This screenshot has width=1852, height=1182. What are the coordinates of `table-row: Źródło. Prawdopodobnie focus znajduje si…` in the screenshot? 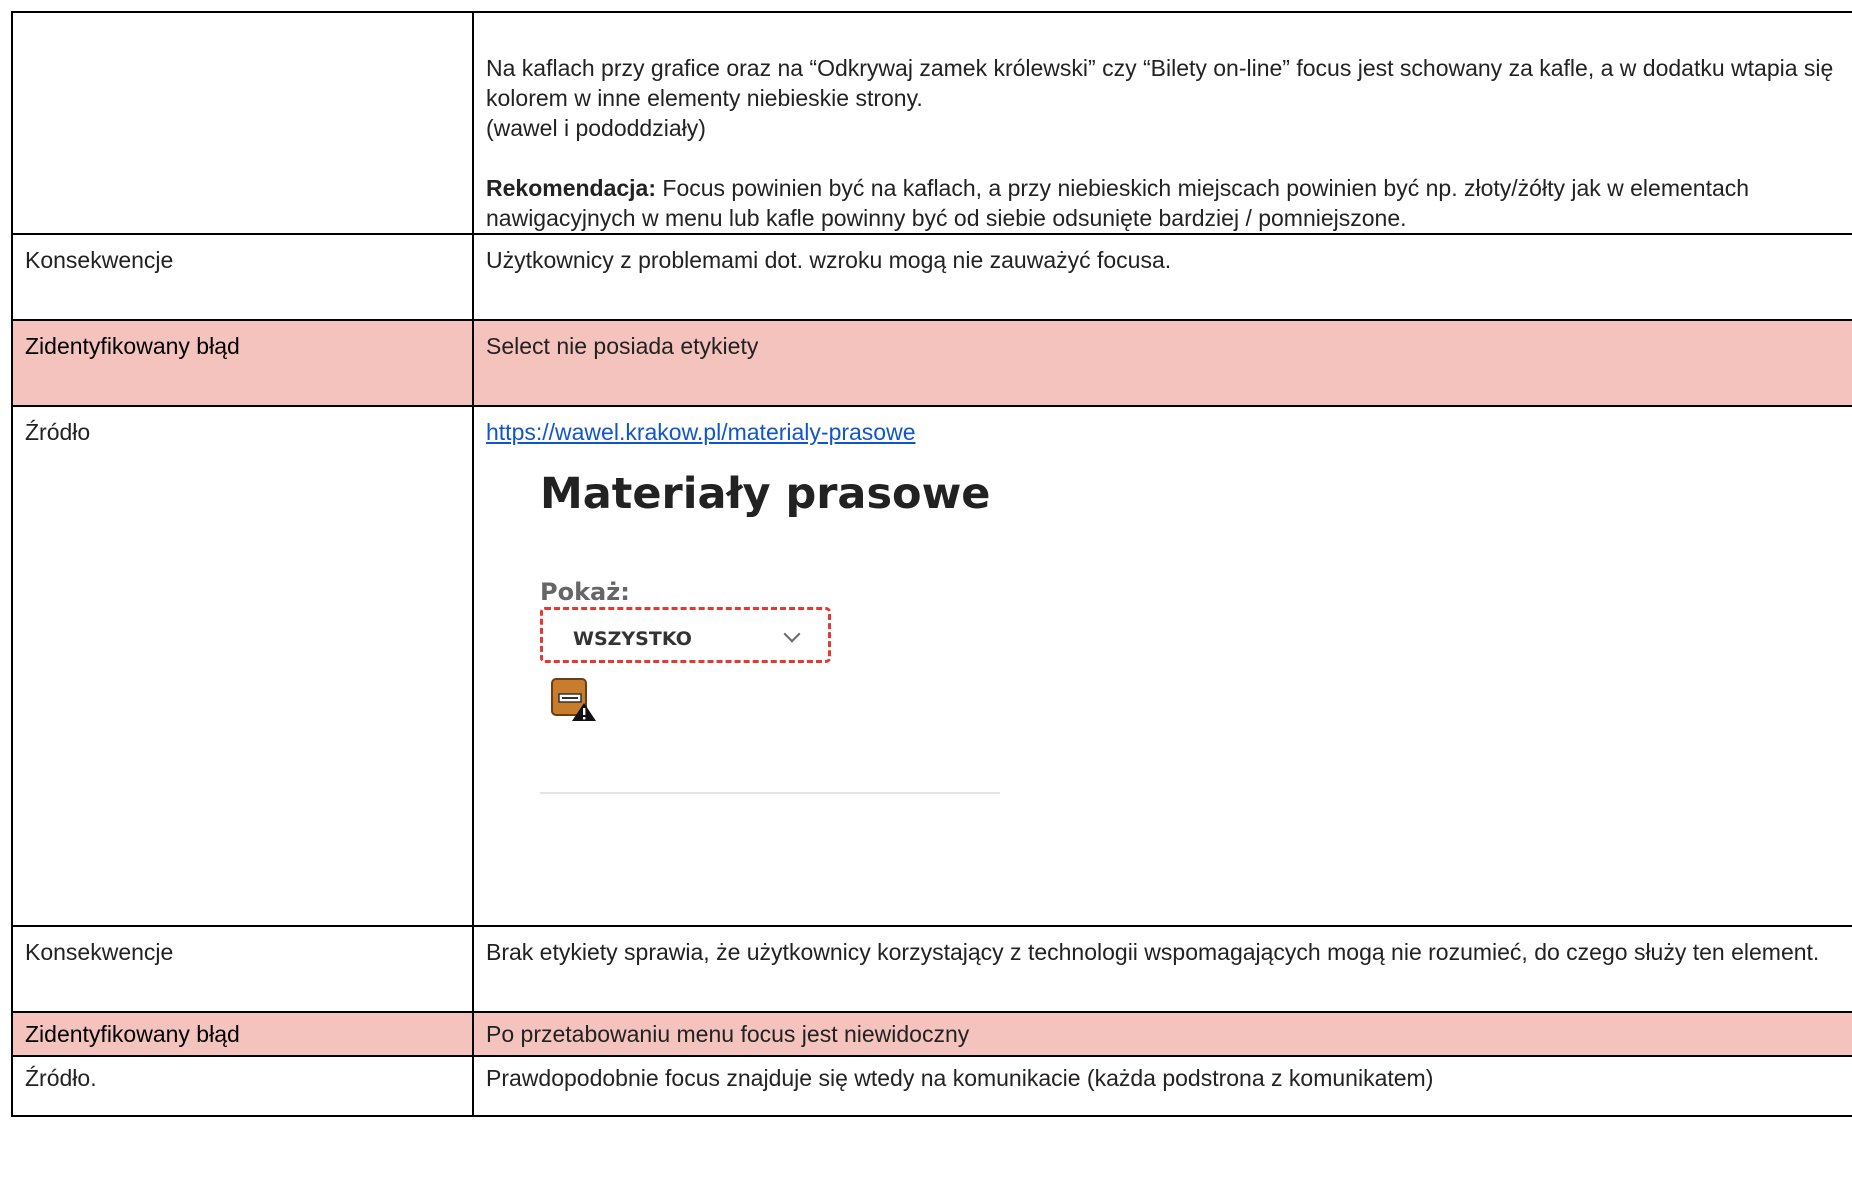 It's located at (931, 1086).